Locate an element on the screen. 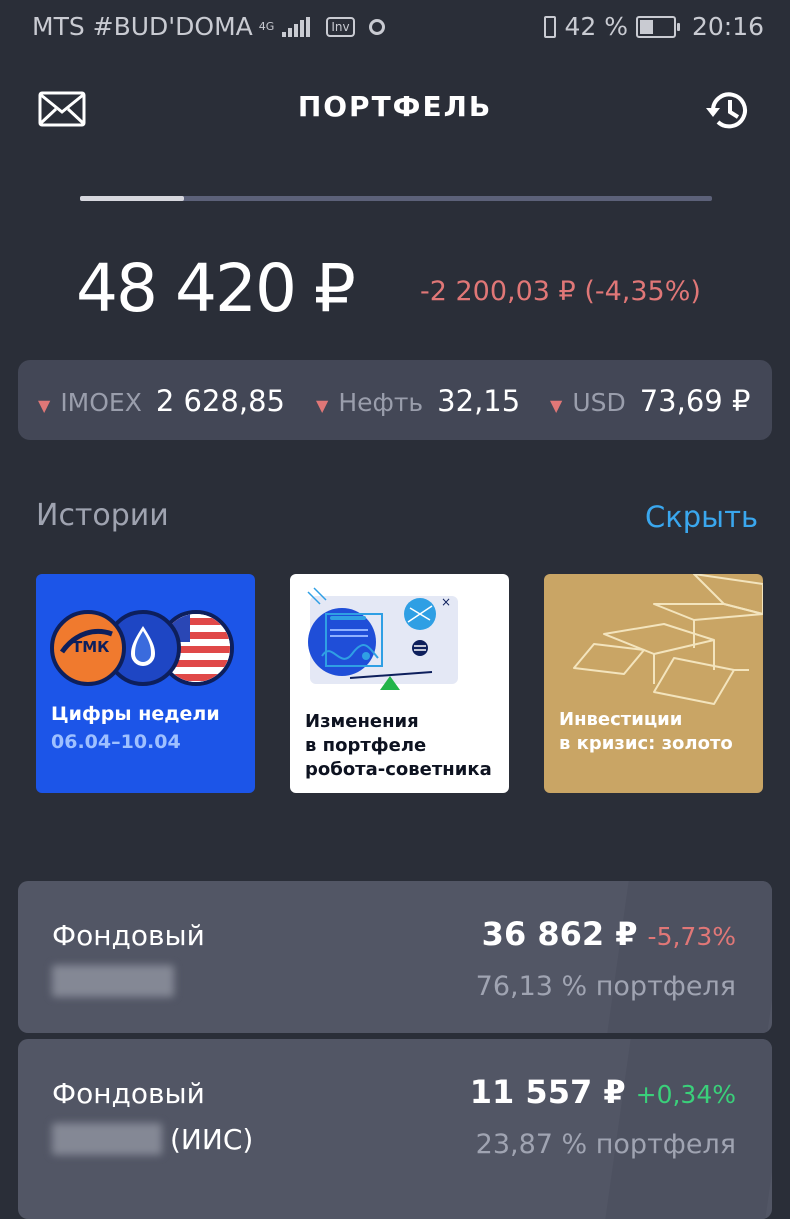  portfolio-value-row: 11 557 ₽ +0,34% is located at coordinates (603, 1092).